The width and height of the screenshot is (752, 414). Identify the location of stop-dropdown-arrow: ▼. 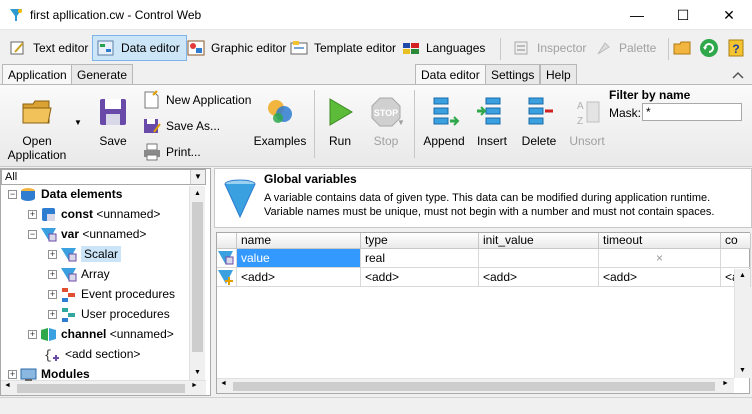
(401, 122).